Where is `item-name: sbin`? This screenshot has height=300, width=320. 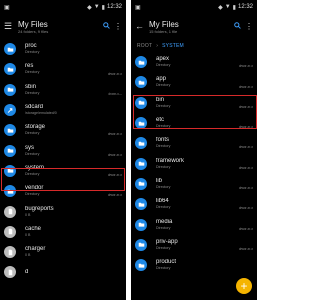 item-name: sbin is located at coordinates (31, 86).